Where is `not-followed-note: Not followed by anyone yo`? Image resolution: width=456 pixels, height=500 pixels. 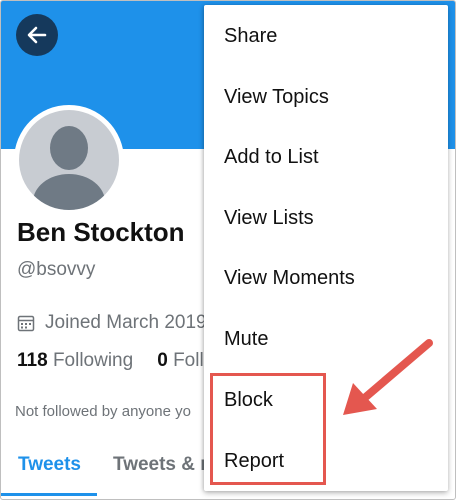 not-followed-note: Not followed by anyone yo is located at coordinates (103, 411).